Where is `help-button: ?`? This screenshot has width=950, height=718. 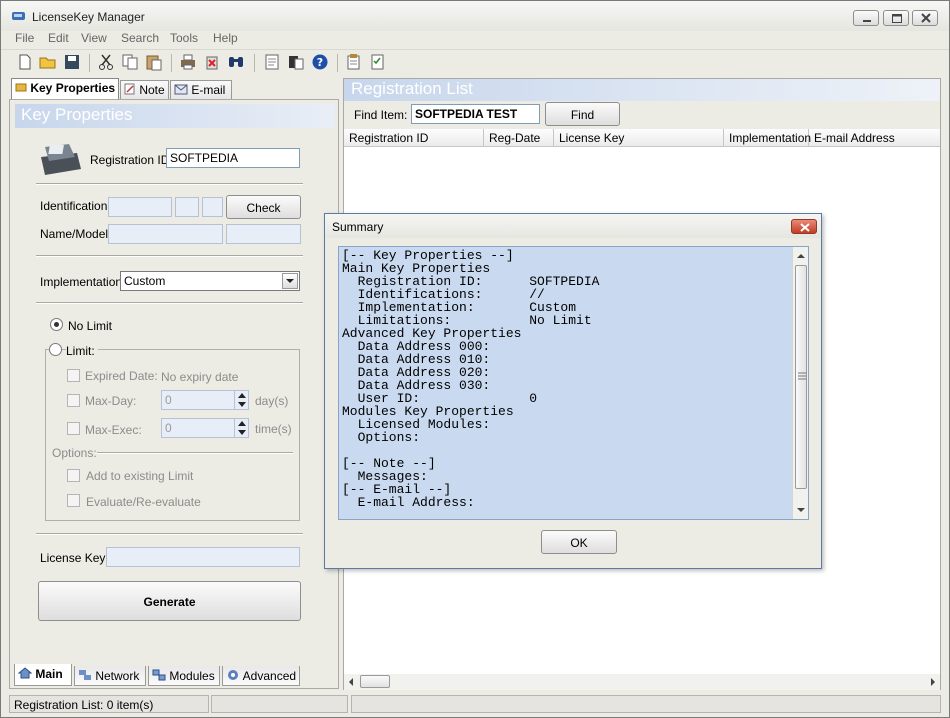 help-button: ? is located at coordinates (321, 63).